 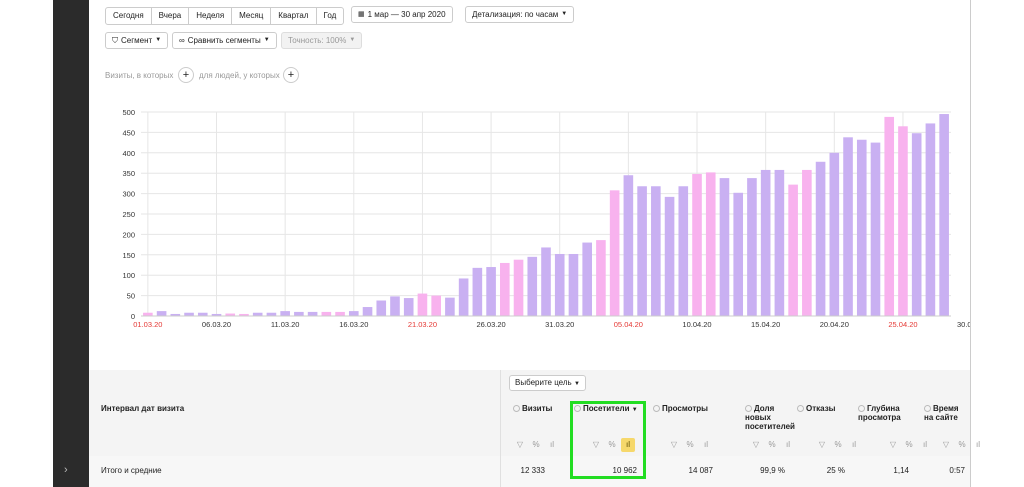 What do you see at coordinates (816, 408) in the screenshot?
I see `column-header-bounces: Отказы` at bounding box center [816, 408].